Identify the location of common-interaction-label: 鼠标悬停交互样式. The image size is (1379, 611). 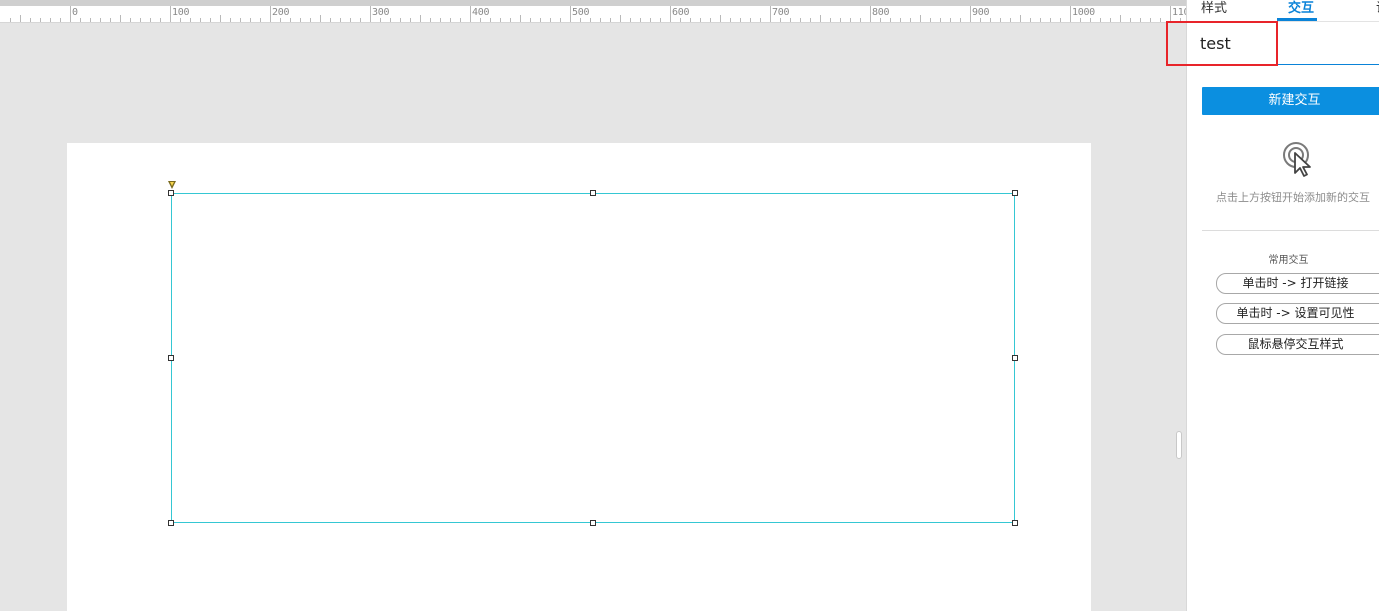
(1295, 344).